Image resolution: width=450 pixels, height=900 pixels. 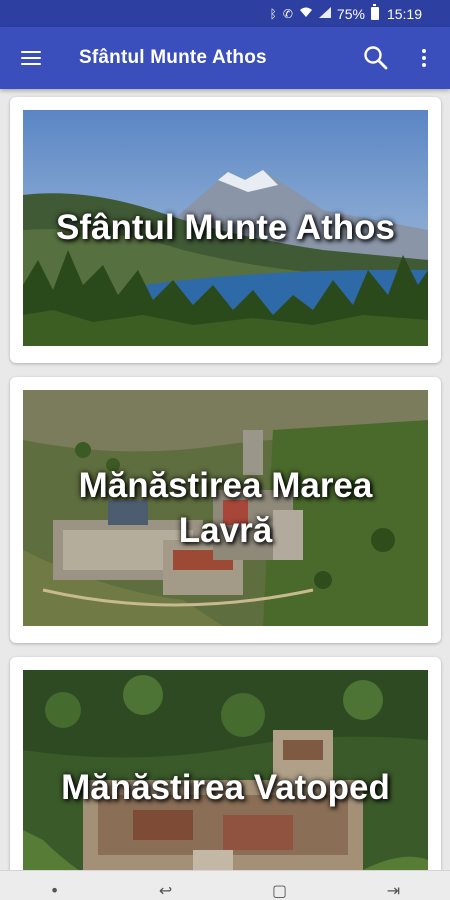 What do you see at coordinates (350, 13) in the screenshot?
I see `battery-percent: 75%` at bounding box center [350, 13].